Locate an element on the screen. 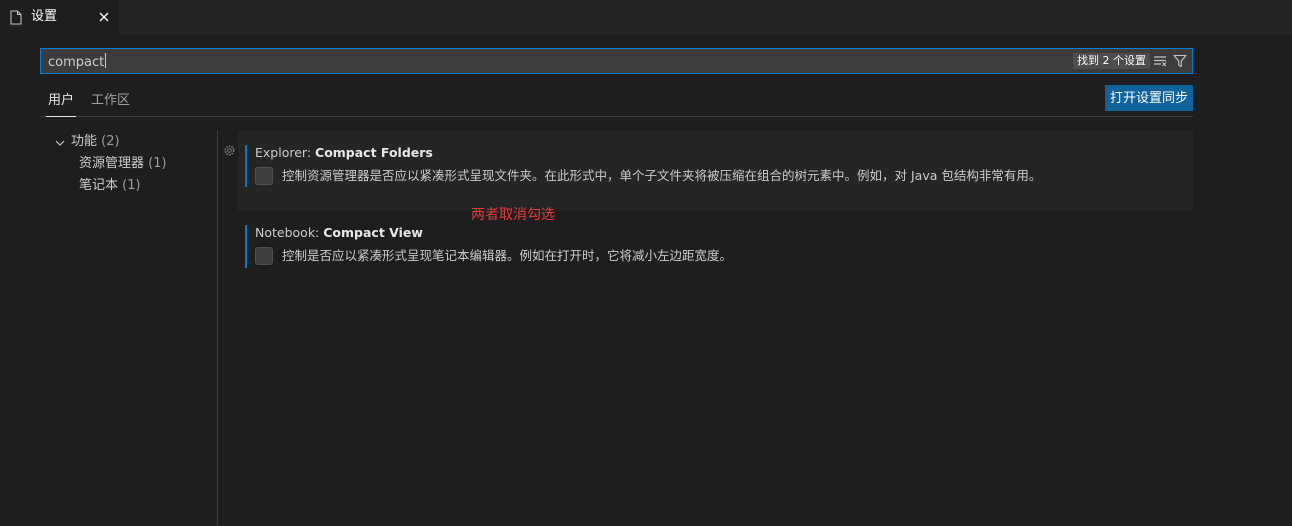 Image resolution: width=1292 pixels, height=526 pixels. settings-scope-tabs: 用户 工作区 is located at coordinates (616, 102).